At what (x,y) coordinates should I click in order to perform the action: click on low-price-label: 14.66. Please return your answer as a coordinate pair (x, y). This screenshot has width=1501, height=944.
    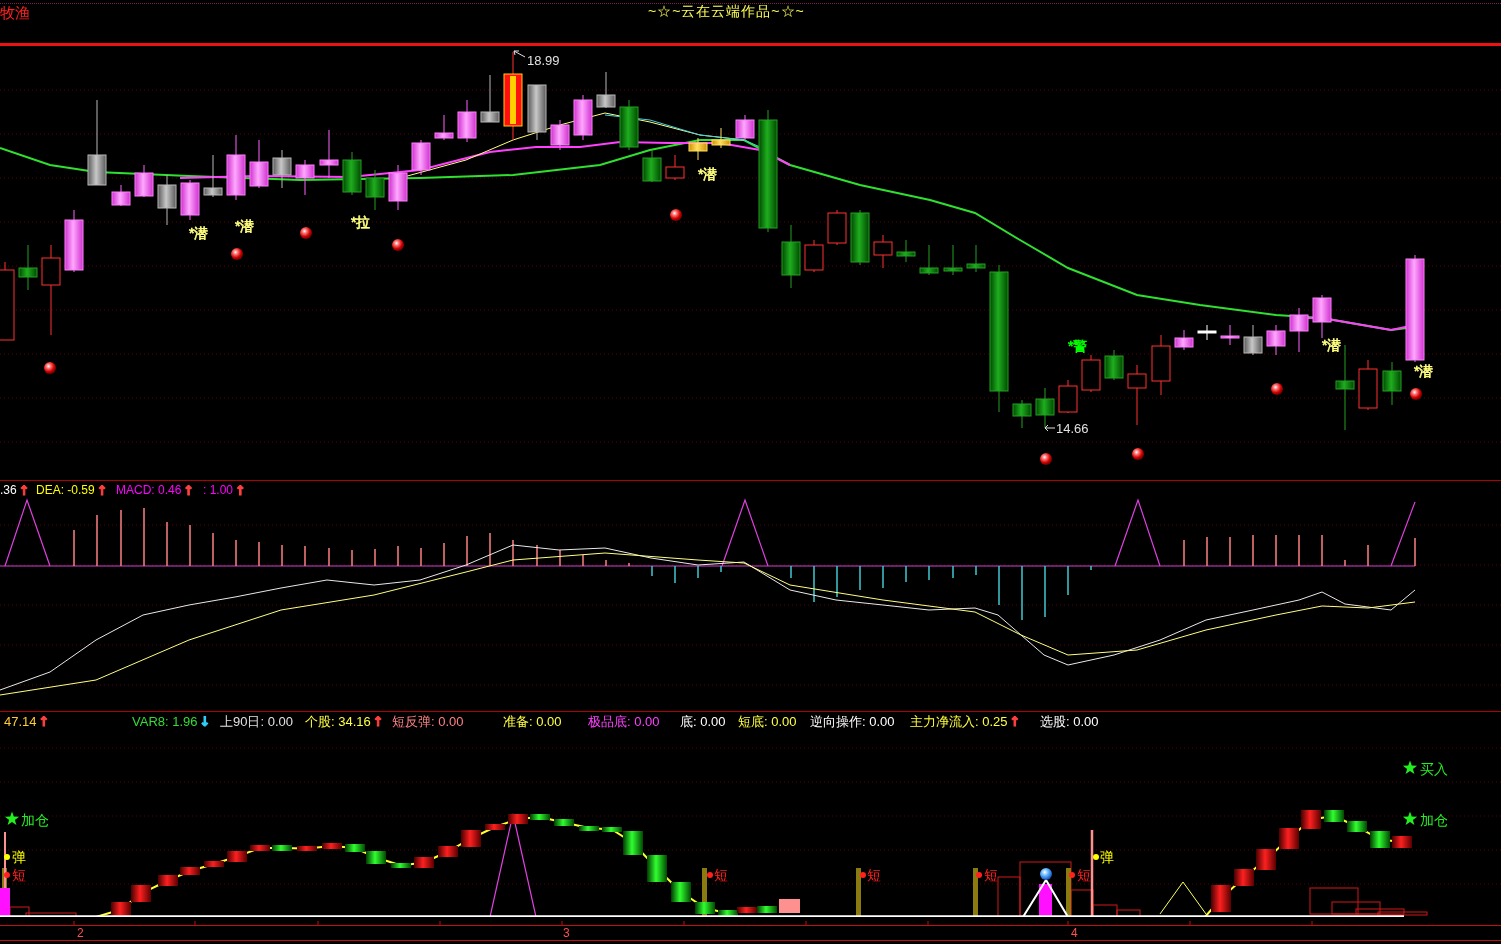
    Looking at the image, I should click on (1072, 428).